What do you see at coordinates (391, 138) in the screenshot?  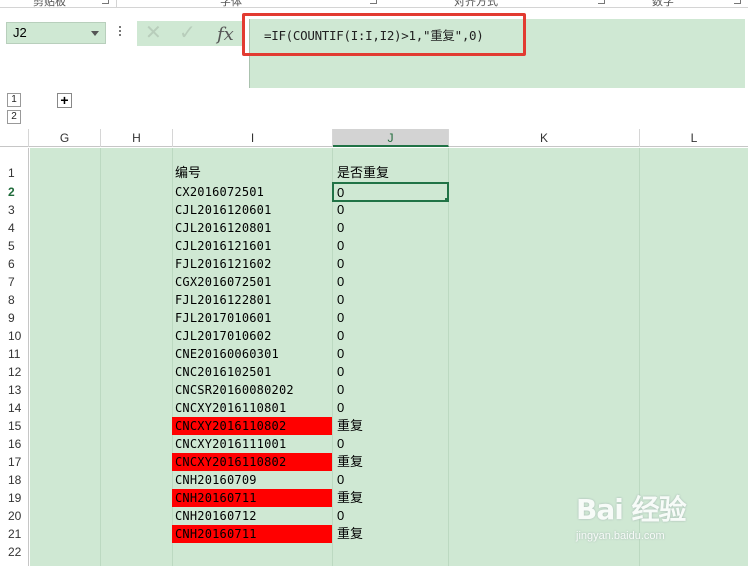 I see `column-header-j: J` at bounding box center [391, 138].